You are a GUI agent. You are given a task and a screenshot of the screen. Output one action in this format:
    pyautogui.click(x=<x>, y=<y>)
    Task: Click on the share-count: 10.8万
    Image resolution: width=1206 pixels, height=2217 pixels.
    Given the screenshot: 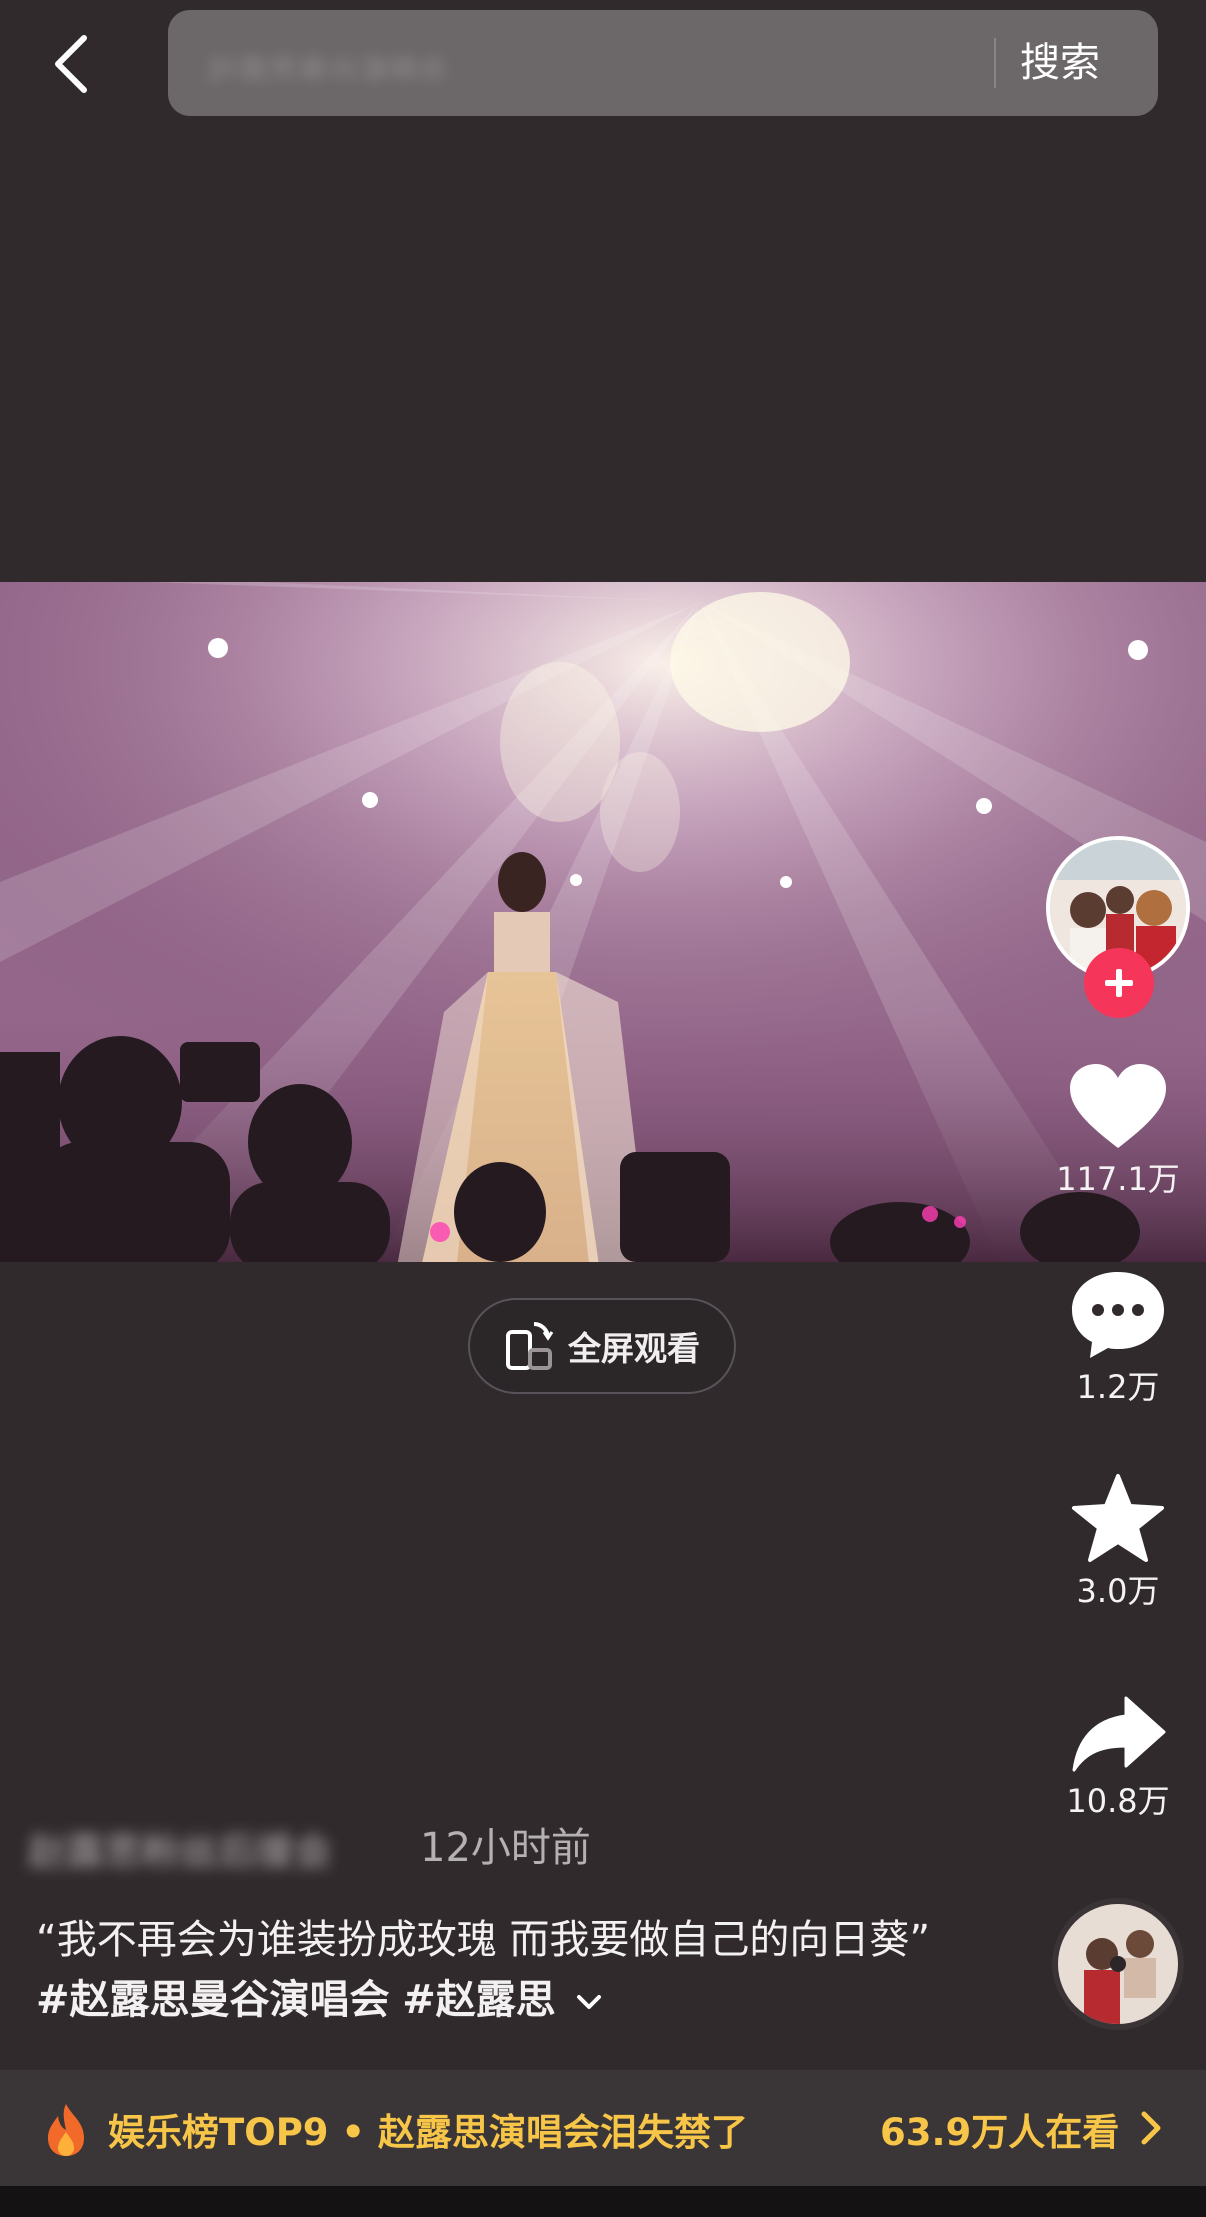 What is the action you would take?
    pyautogui.click(x=1118, y=1801)
    